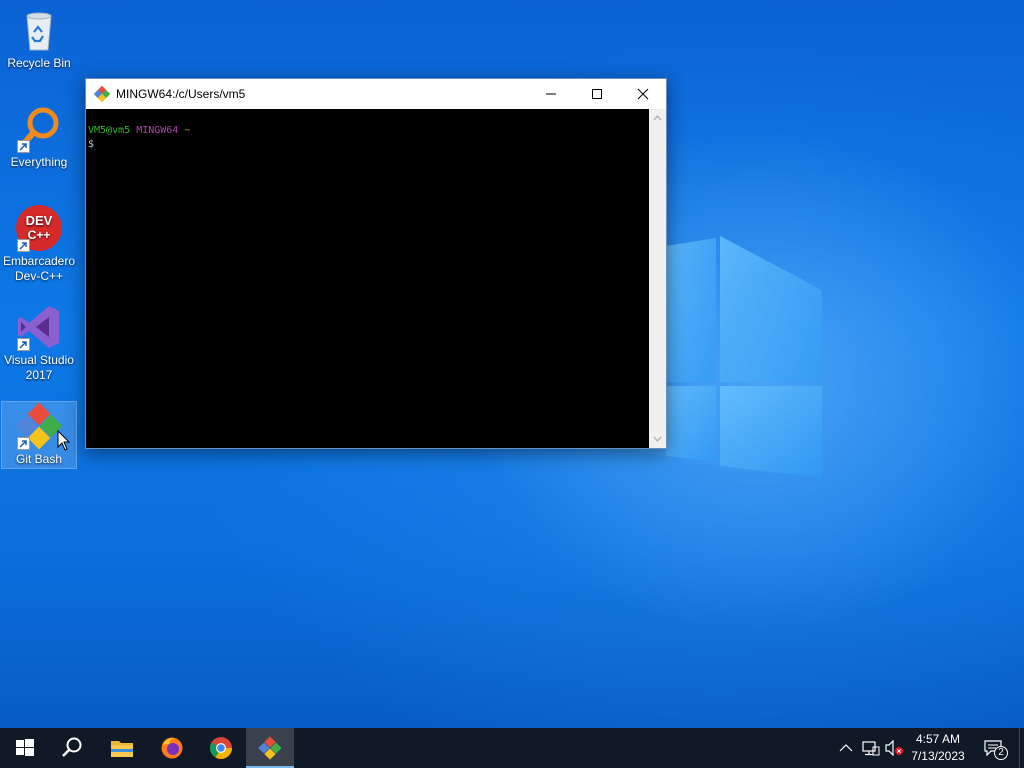  What do you see at coordinates (39, 235) in the screenshot?
I see `svg-text: C++` at bounding box center [39, 235].